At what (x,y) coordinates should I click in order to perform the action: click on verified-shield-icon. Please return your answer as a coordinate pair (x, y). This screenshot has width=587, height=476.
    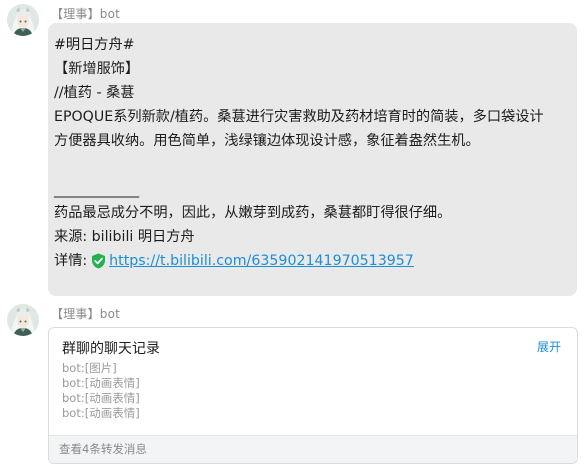
    Looking at the image, I should click on (99, 261).